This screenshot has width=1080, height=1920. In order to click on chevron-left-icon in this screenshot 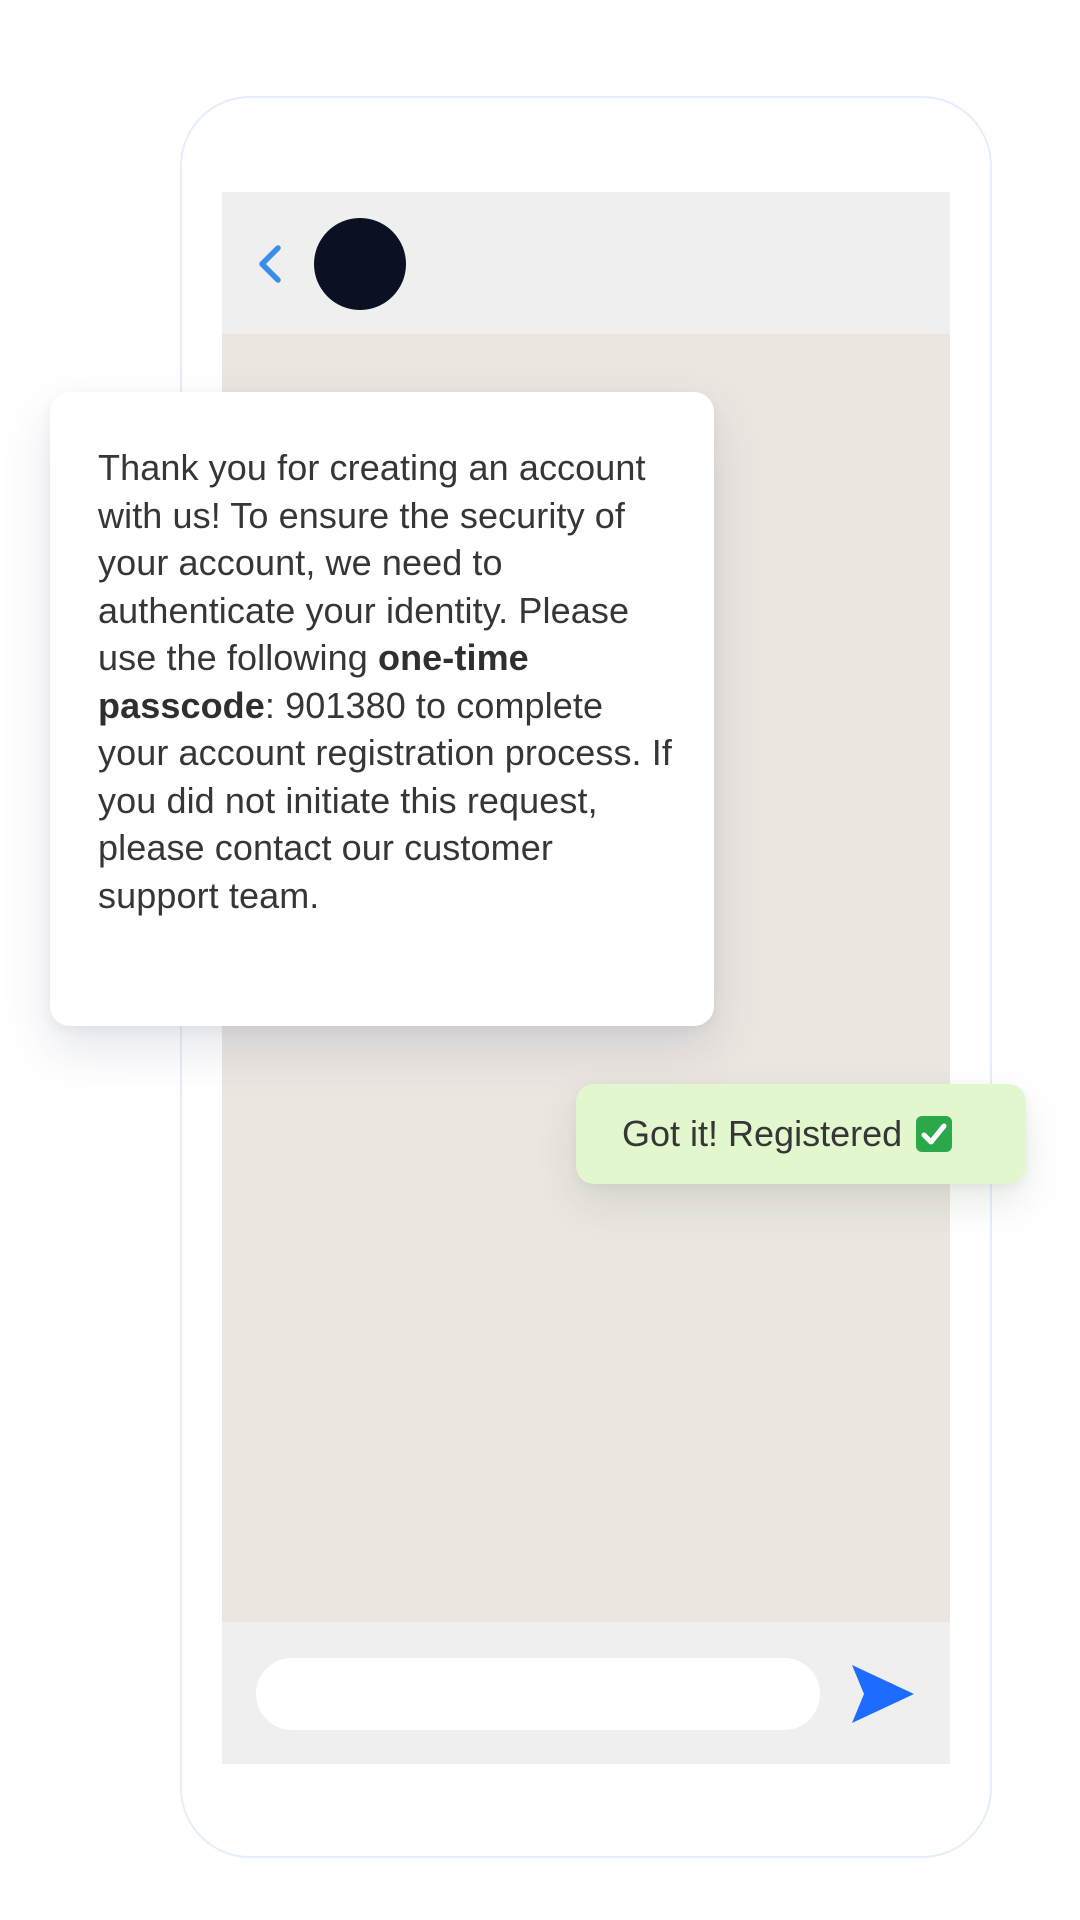, I will do `click(270, 264)`.